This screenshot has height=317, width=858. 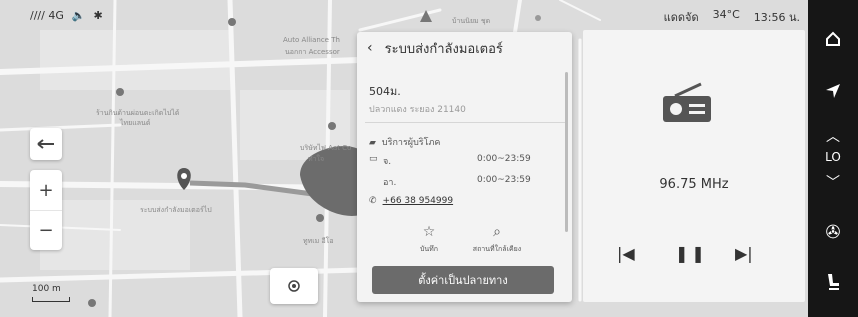 What do you see at coordinates (459, 161) in the screenshot?
I see `hours-row: จ. 0:00~23:59` at bounding box center [459, 161].